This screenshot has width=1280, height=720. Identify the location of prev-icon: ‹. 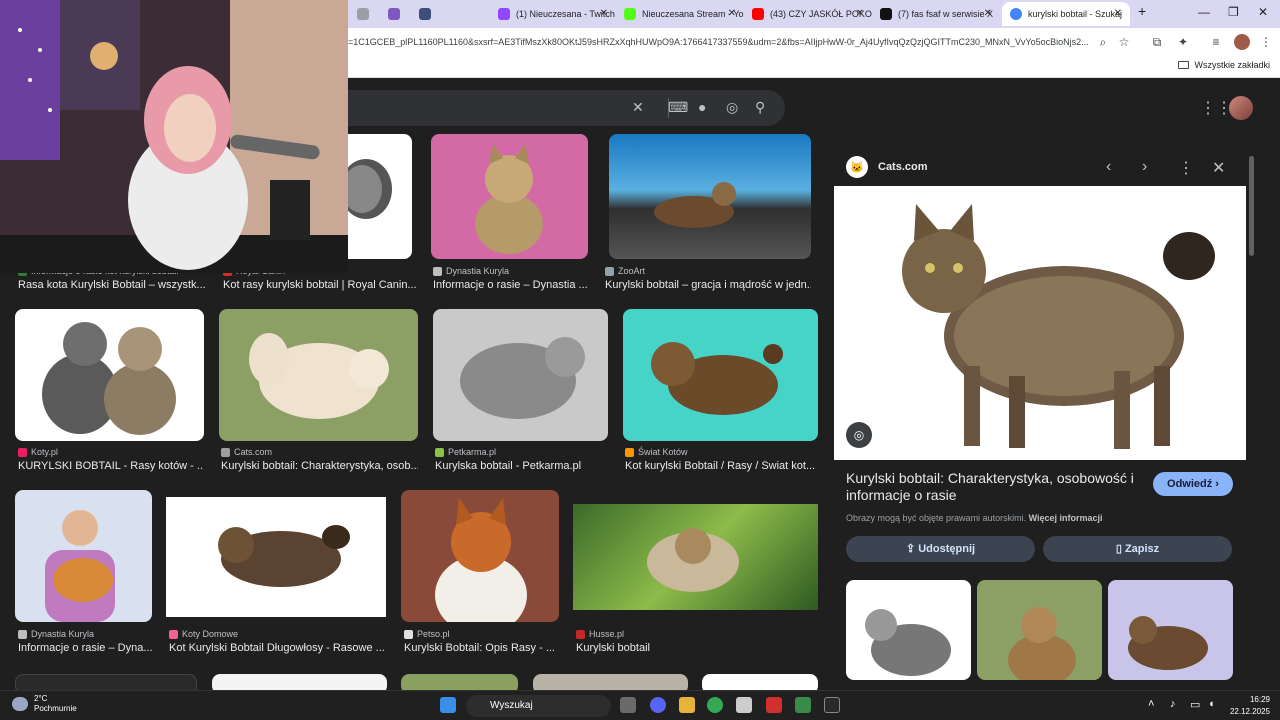
(1108, 167).